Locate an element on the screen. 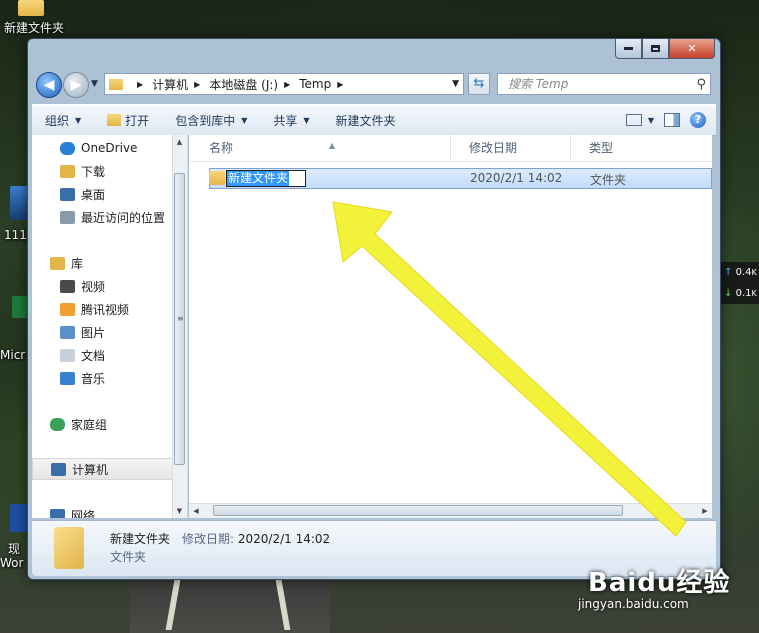 The height and width of the screenshot is (633, 759). upload-speed: 0.4 is located at coordinates (743, 272).